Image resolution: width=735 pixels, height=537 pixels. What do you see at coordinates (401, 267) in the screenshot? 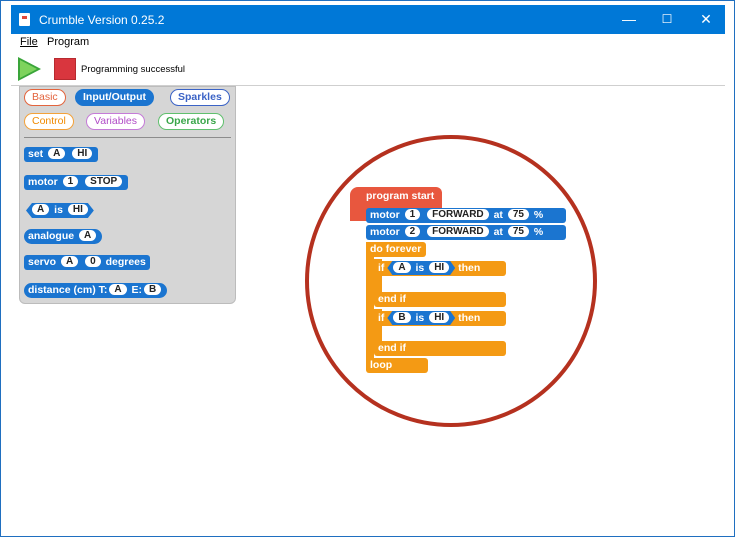
I see `condition-var-pill: A` at bounding box center [401, 267].